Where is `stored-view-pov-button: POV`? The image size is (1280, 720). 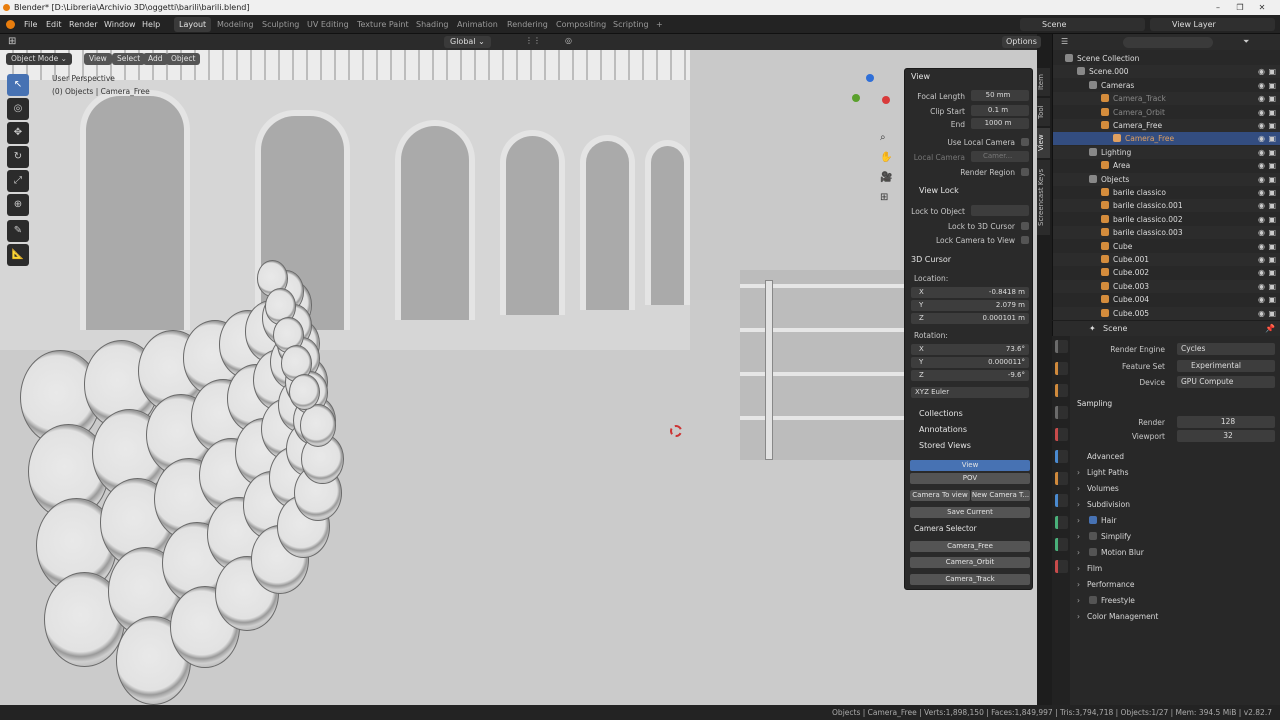 stored-view-pov-button: POV is located at coordinates (970, 478).